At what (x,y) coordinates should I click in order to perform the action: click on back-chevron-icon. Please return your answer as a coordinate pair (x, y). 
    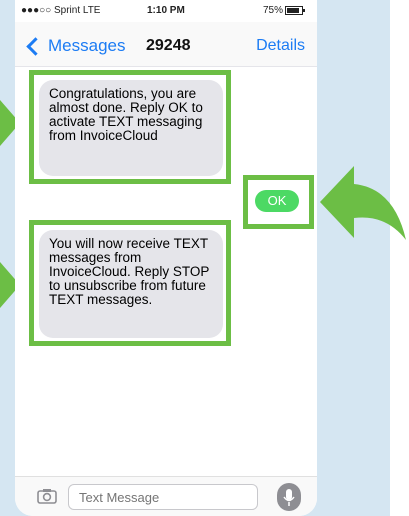
    Looking at the image, I should click on (35, 46).